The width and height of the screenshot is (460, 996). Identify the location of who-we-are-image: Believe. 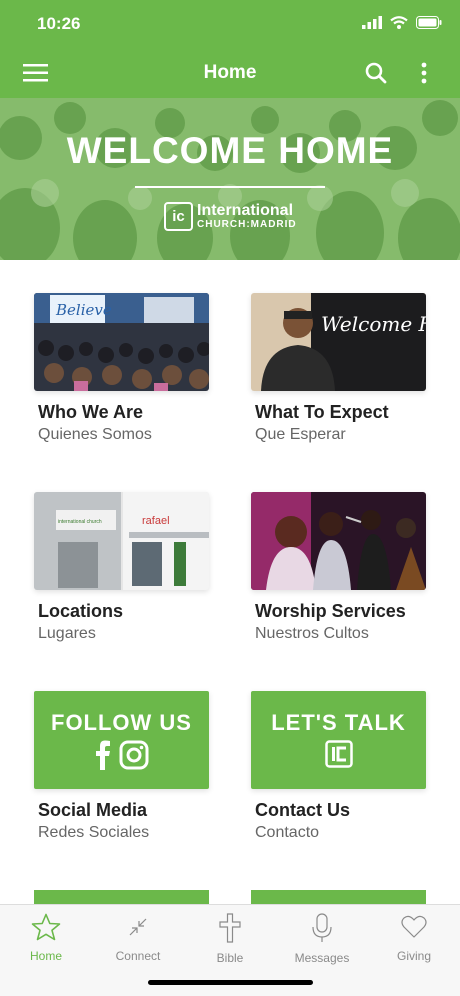
(121, 342).